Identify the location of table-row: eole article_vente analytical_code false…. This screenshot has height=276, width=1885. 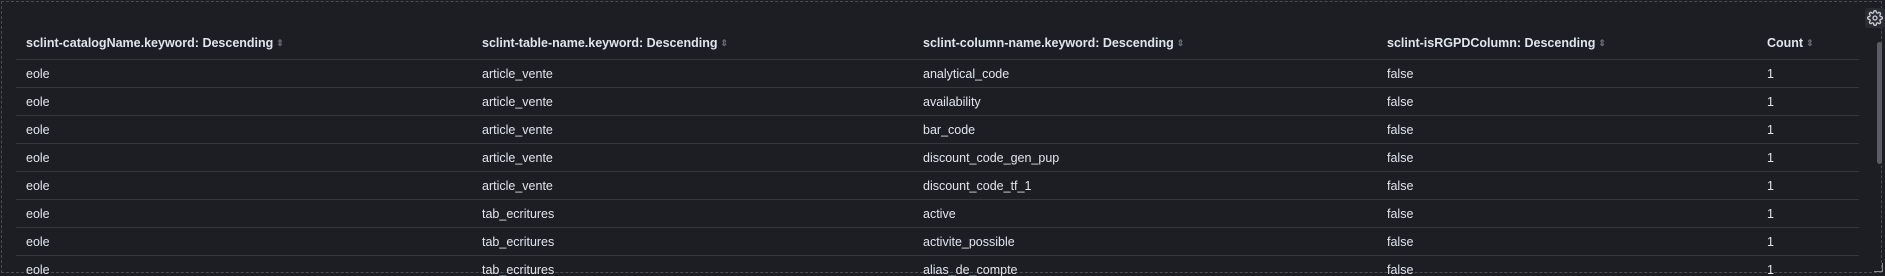
(937, 74).